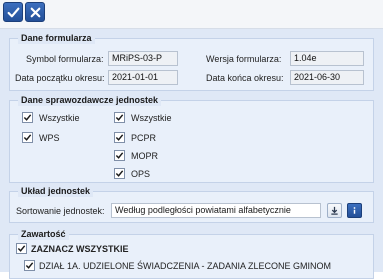 The width and height of the screenshot is (383, 279). I want to click on checkbox-label: WPS, so click(49, 138).